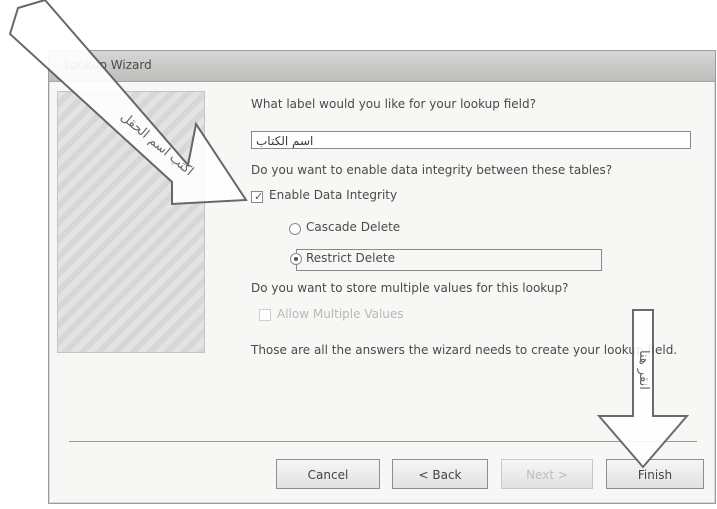 This screenshot has height=509, width=717. Describe the element at coordinates (643, 370) in the screenshot. I see `arrow-annotation-2: انقر هنا` at that location.